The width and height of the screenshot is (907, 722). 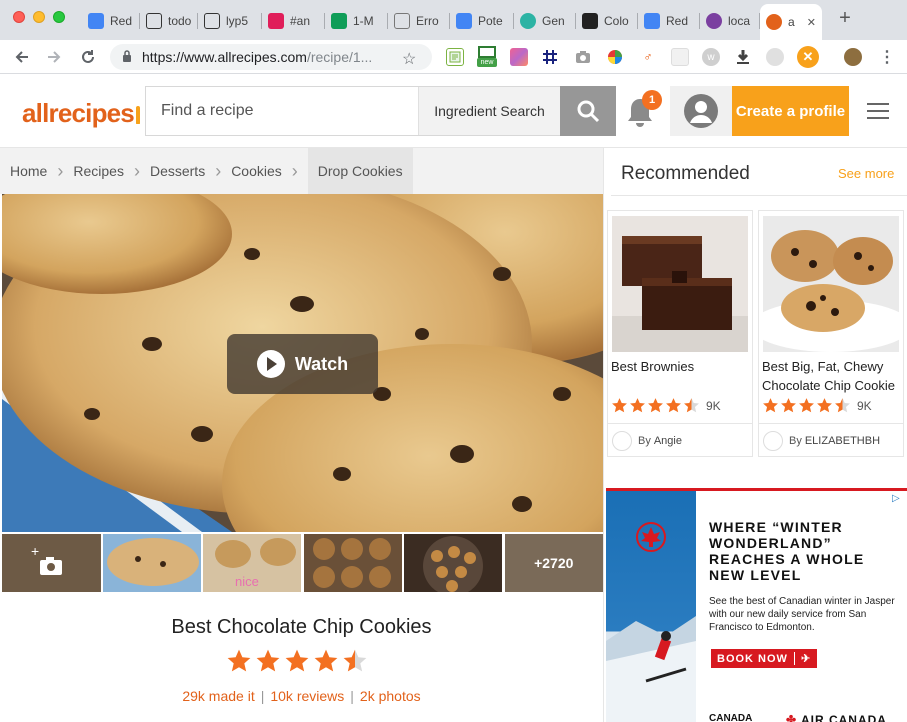 I want to click on browser-tab: #an, so click(x=293, y=21).